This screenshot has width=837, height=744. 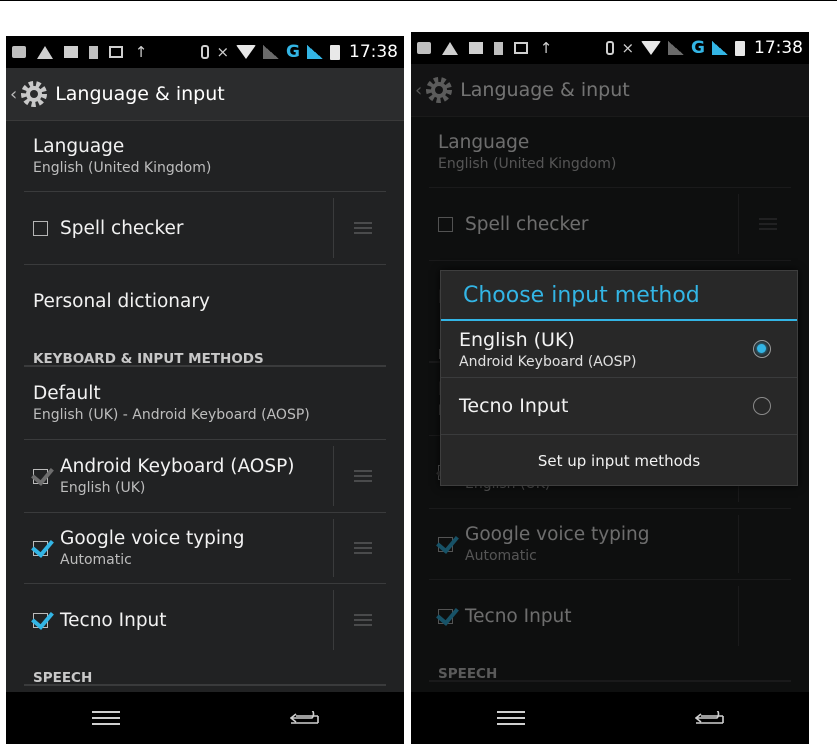 I want to click on tecno-input-label: Tecno Input, so click(x=113, y=620).